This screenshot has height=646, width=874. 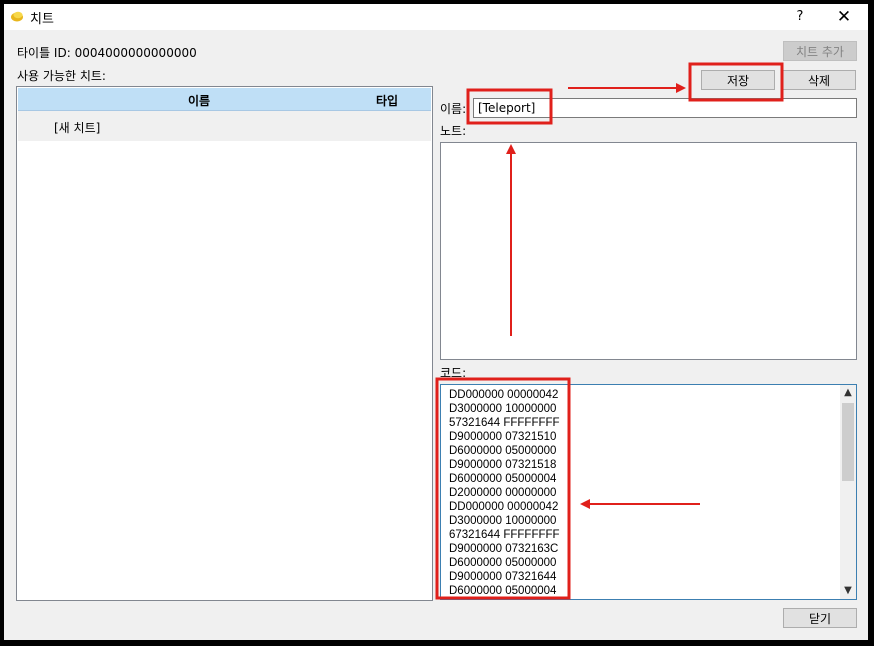 I want to click on code-line: D9000000 0732163C, so click(x=504, y=549).